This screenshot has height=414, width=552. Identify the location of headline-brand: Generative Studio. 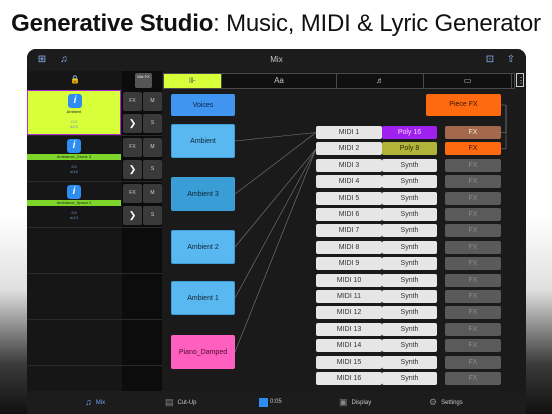
(112, 23).